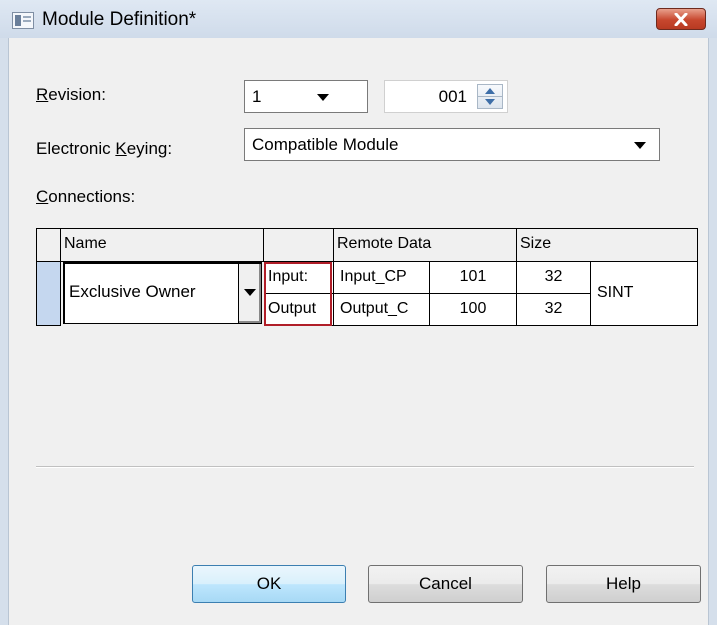  Describe the element at coordinates (365, 467) in the screenshot. I see `divider-highlight` at that location.